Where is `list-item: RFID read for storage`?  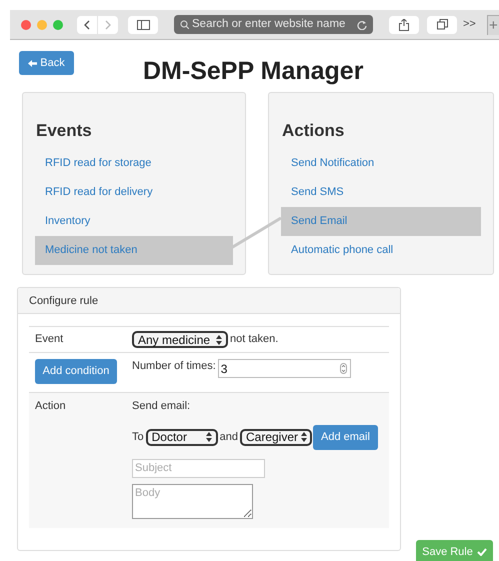 list-item: RFID read for storage is located at coordinates (134, 163).